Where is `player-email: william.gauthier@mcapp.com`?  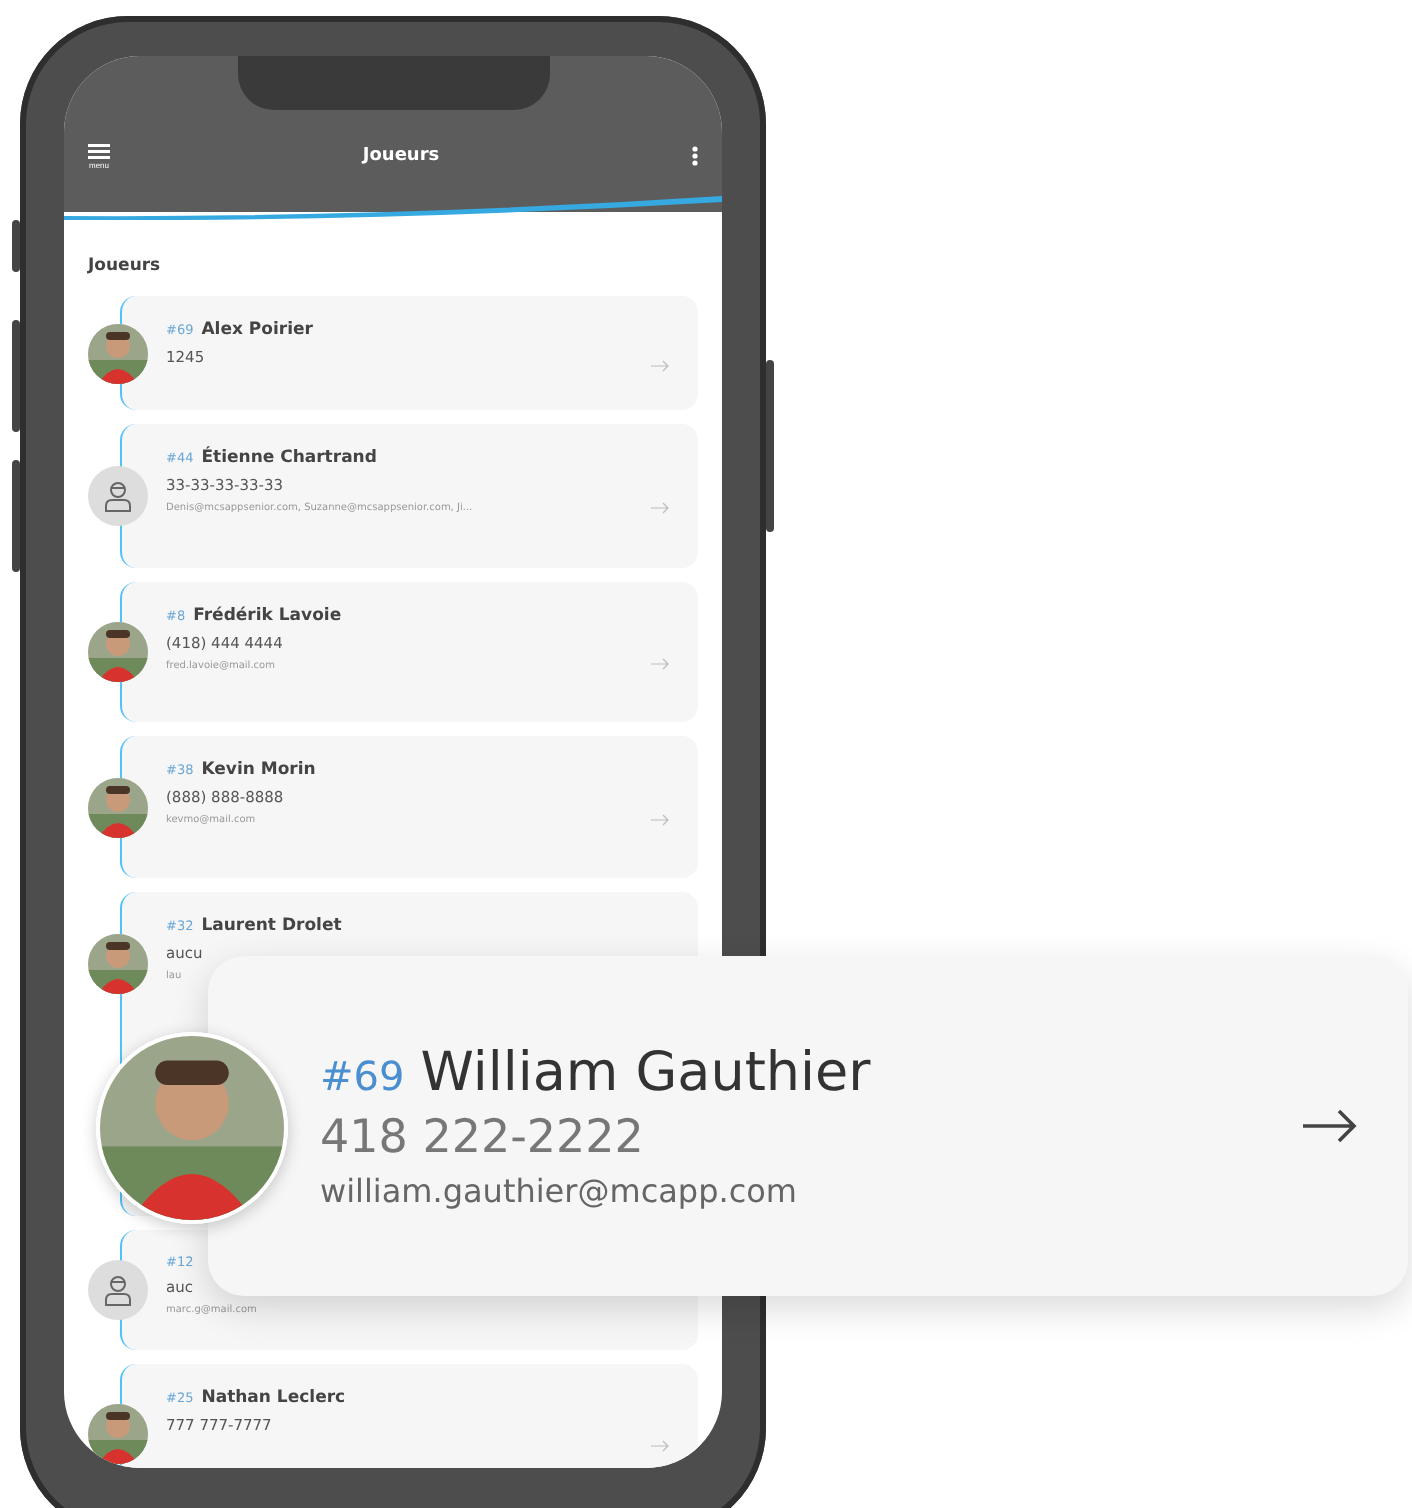
player-email: william.gauthier@mcapp.com is located at coordinates (559, 1191).